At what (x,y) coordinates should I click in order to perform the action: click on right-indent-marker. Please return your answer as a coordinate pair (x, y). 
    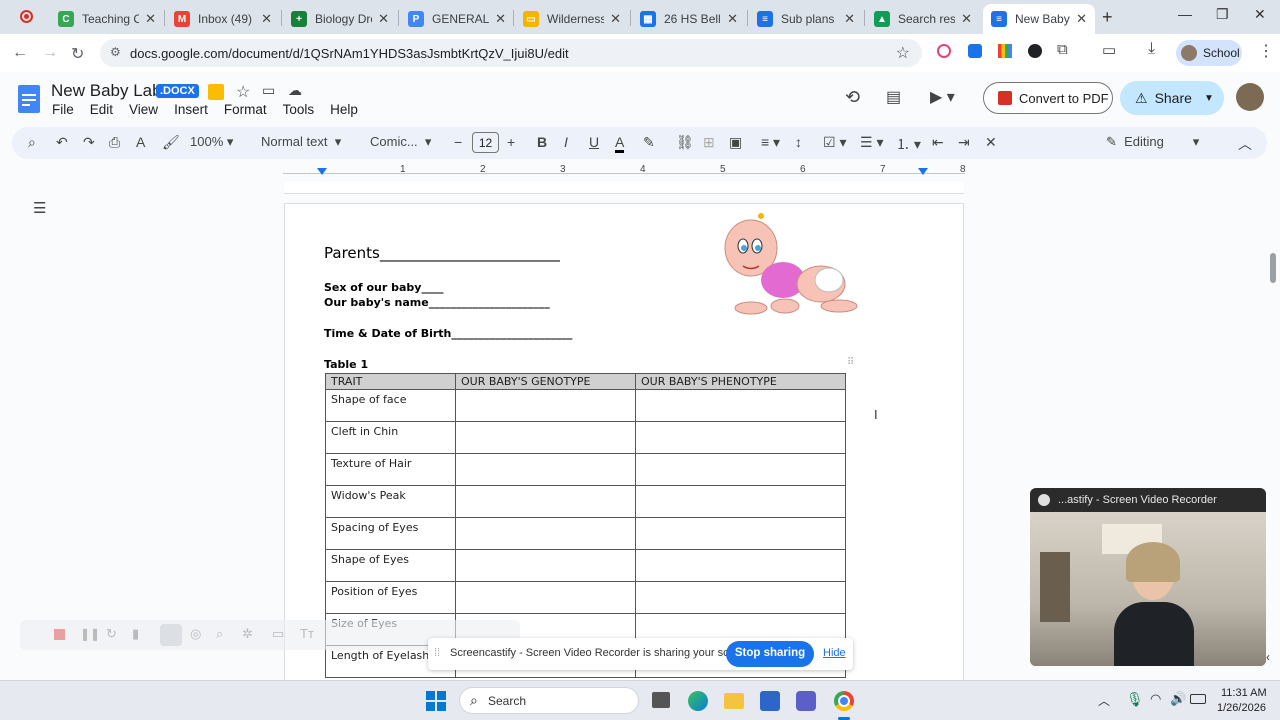
    Looking at the image, I should click on (923, 171).